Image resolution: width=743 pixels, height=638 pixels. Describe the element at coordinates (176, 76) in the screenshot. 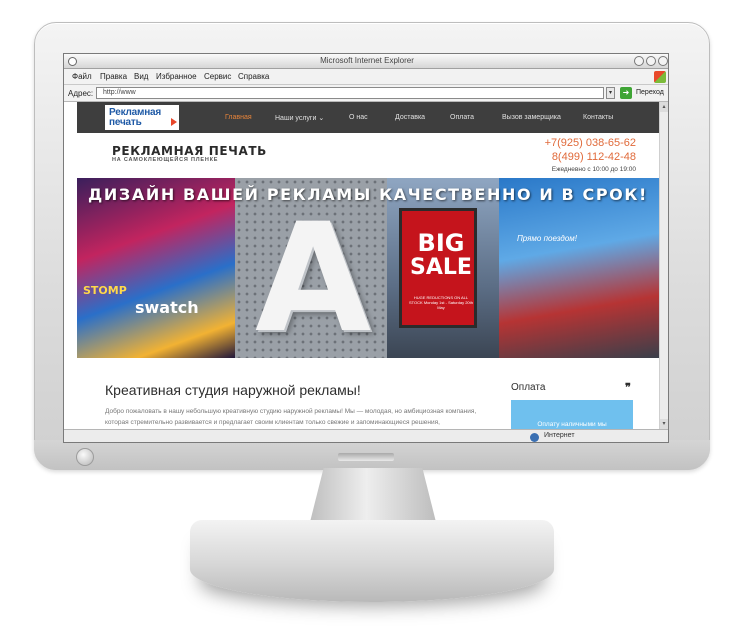

I see `menu-favorites: Избранное` at that location.